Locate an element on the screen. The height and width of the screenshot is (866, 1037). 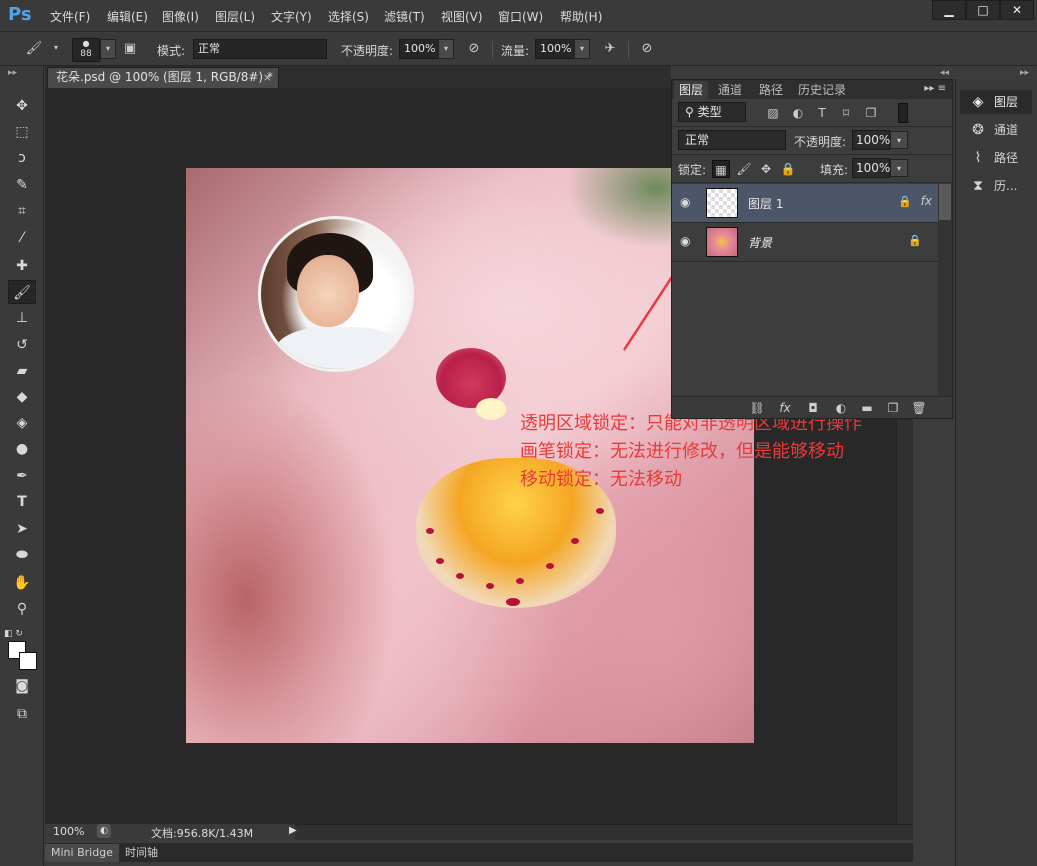
dock-paths: ⌇ 路径 is located at coordinates (996, 158).